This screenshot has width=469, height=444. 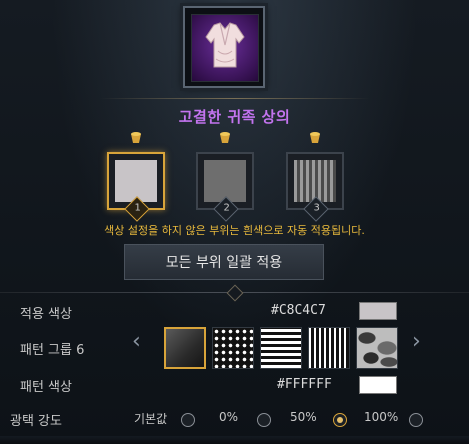 What do you see at coordinates (52, 350) in the screenshot?
I see `pattern-group-label: 패턴 그룹 6` at bounding box center [52, 350].